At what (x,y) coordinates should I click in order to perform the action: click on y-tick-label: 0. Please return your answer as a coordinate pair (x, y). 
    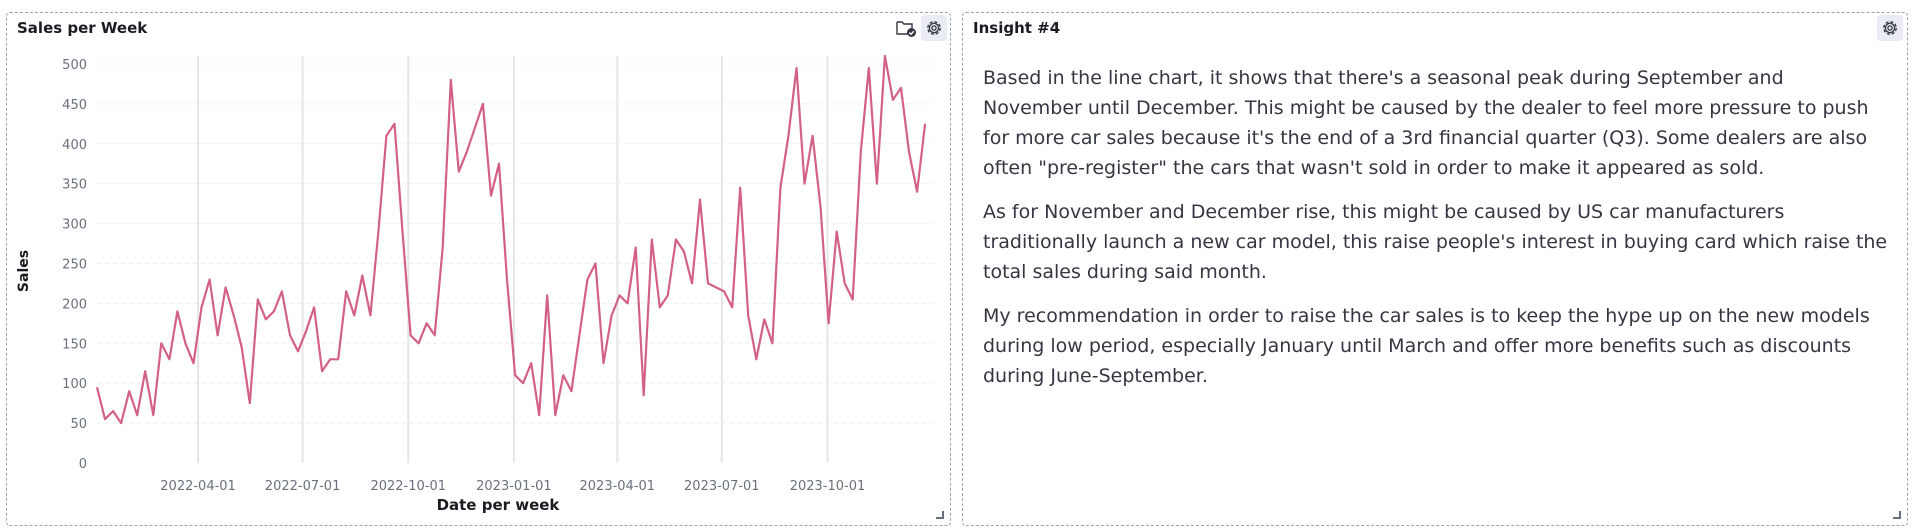
    Looking at the image, I should click on (83, 464).